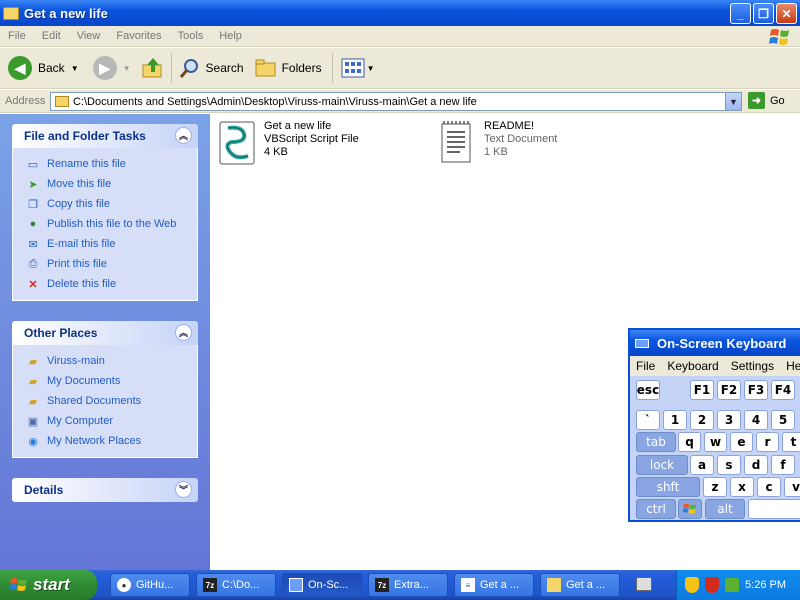 Image resolution: width=800 pixels, height=600 pixels. What do you see at coordinates (689, 442) in the screenshot?
I see `key-q: q` at bounding box center [689, 442].